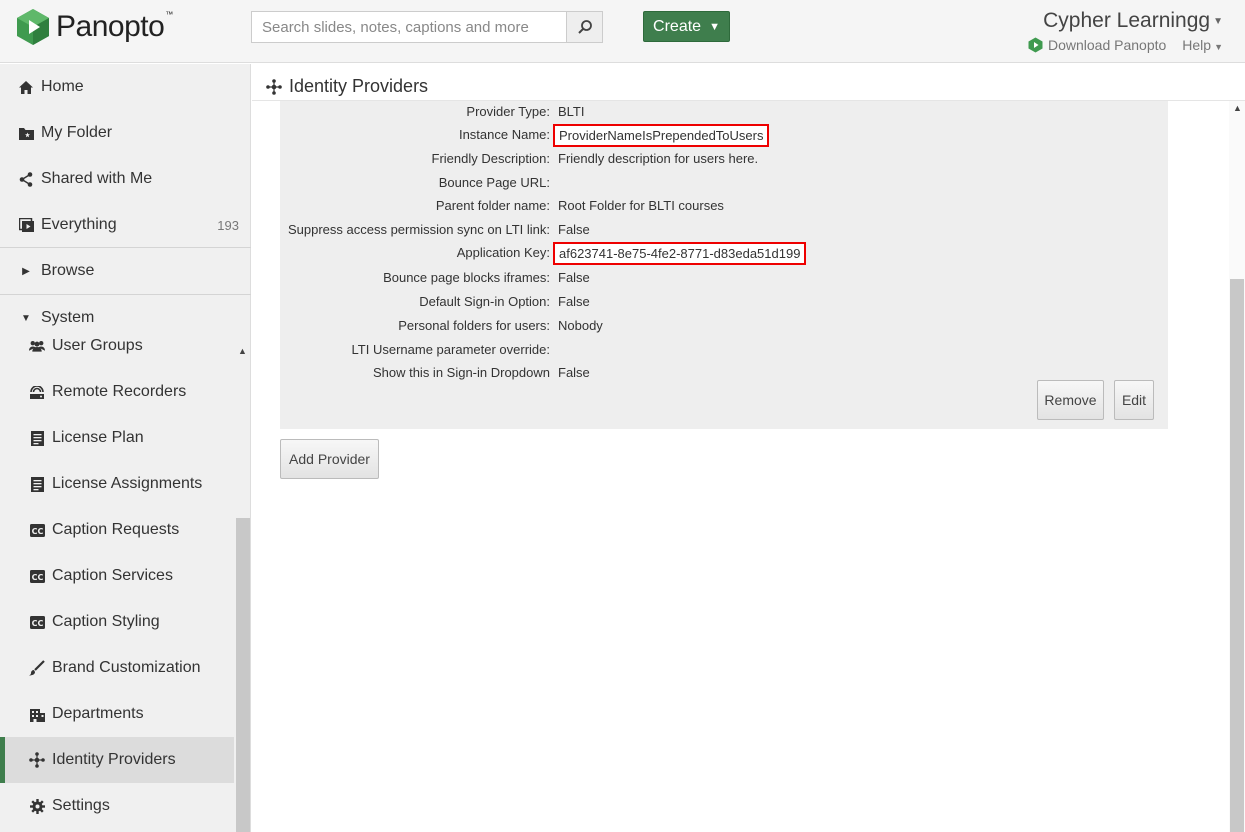  I want to click on help-label: Help, so click(1197, 45).